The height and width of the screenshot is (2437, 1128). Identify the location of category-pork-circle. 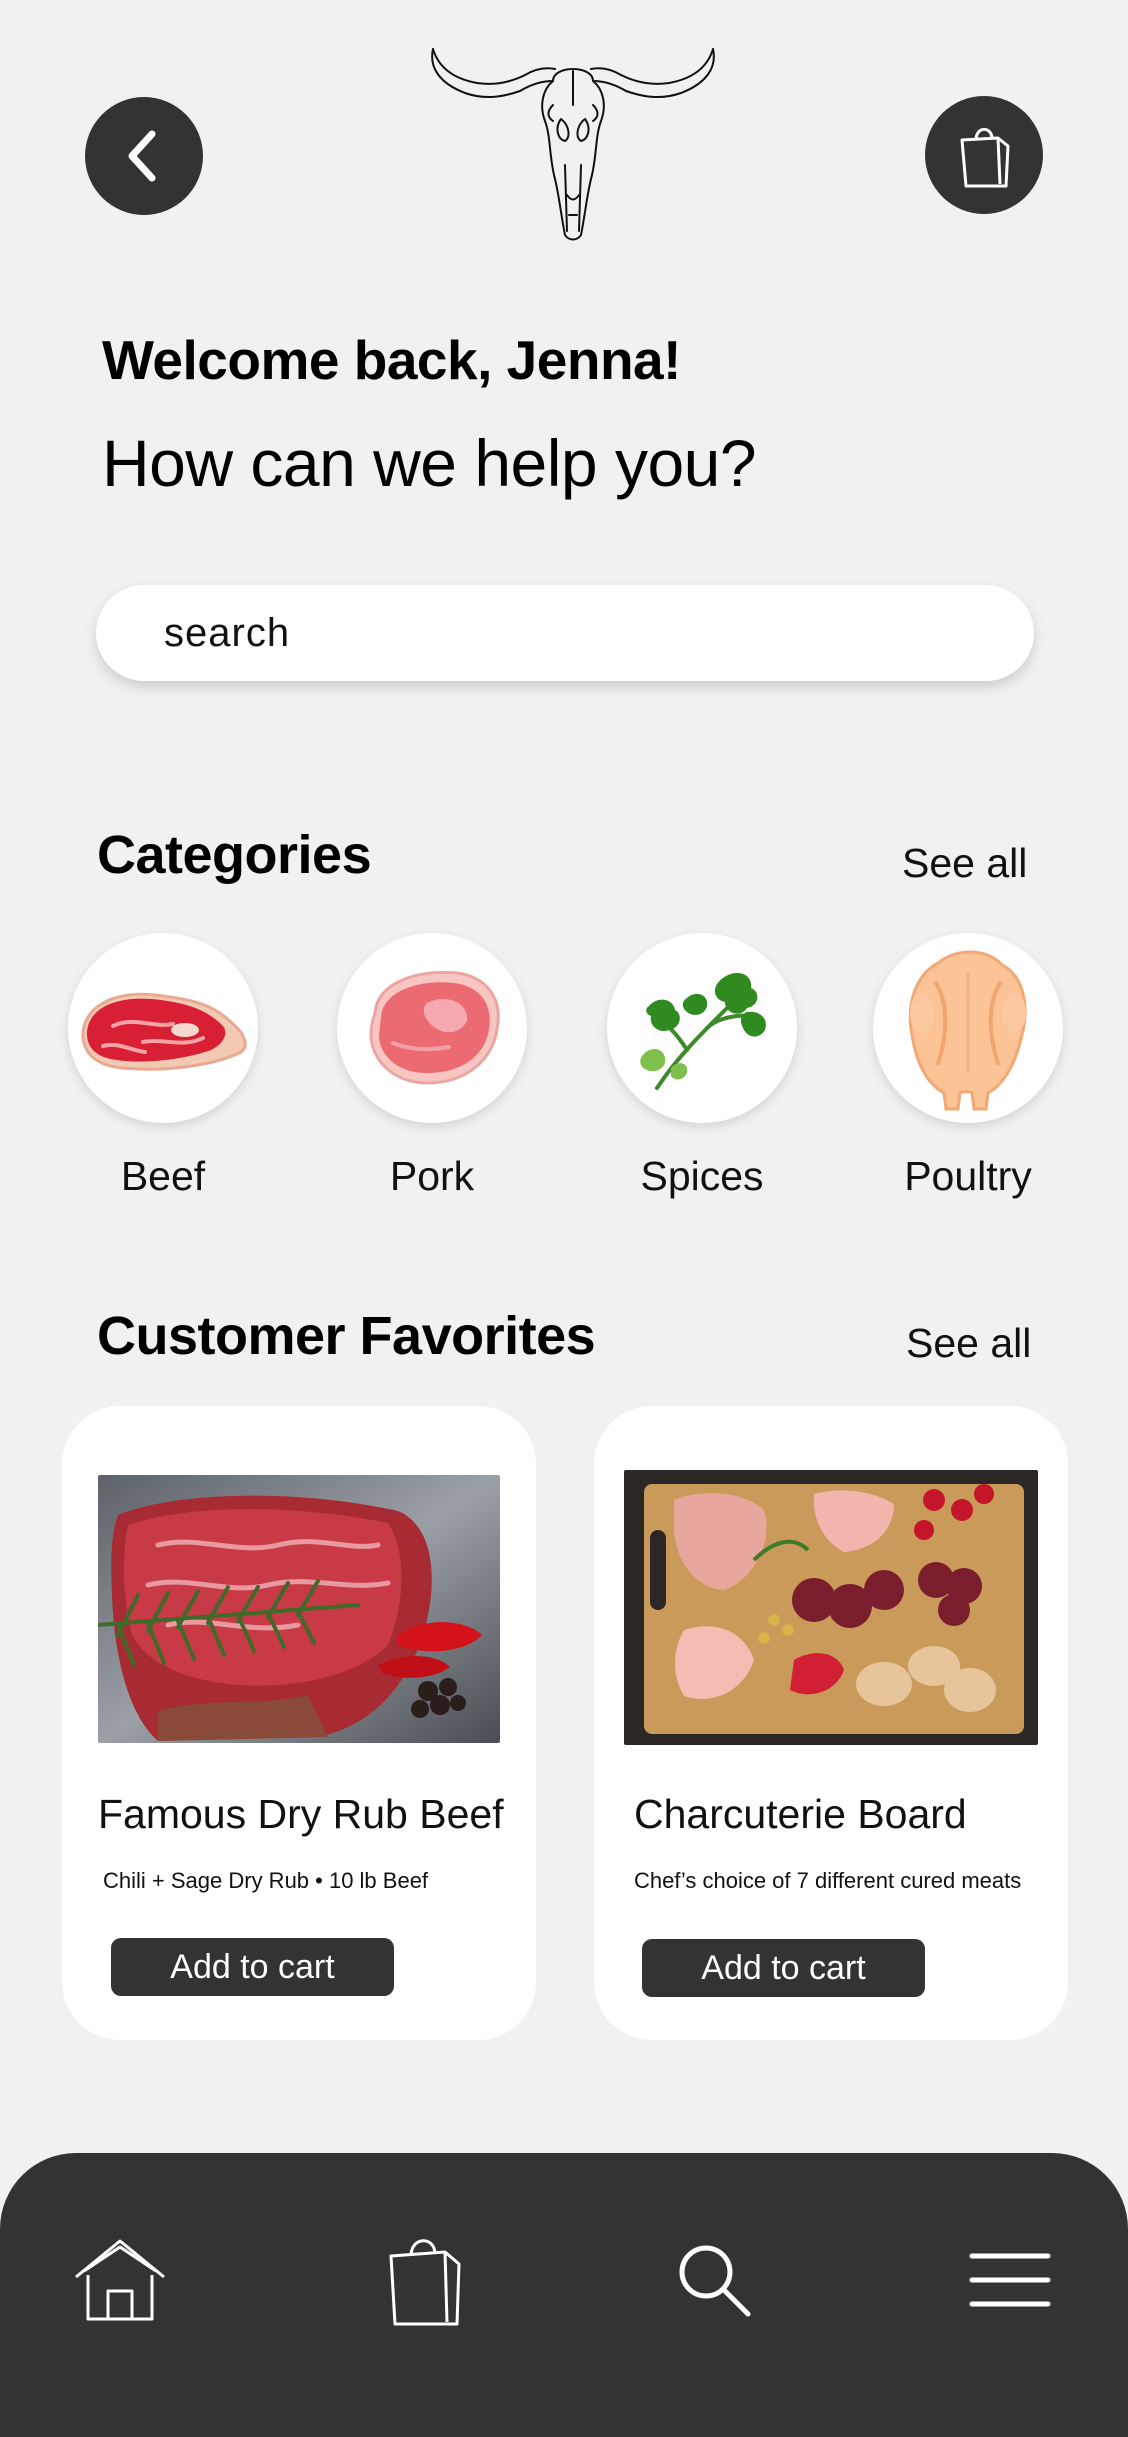
(432, 1028).